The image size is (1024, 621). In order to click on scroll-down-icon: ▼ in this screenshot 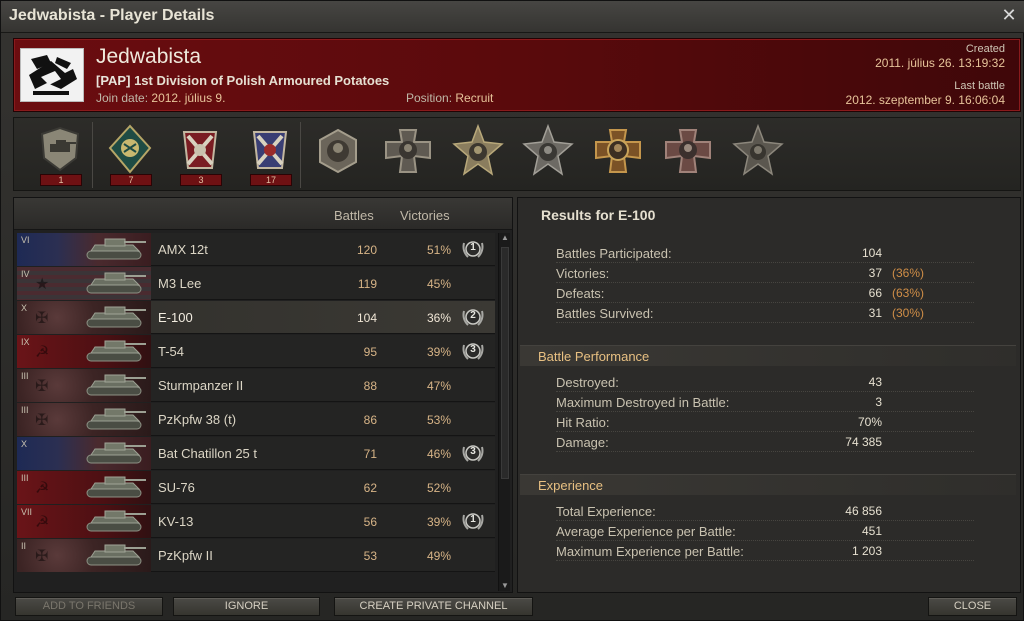, I will do `click(505, 586)`.